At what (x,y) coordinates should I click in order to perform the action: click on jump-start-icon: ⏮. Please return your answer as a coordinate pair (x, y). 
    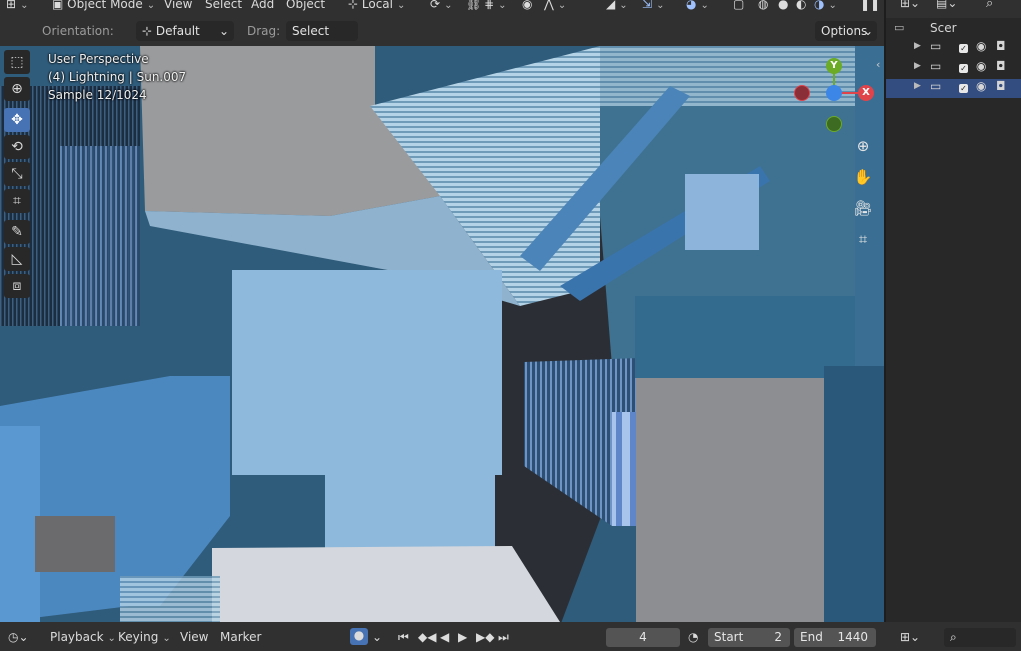
    Looking at the image, I should click on (403, 637).